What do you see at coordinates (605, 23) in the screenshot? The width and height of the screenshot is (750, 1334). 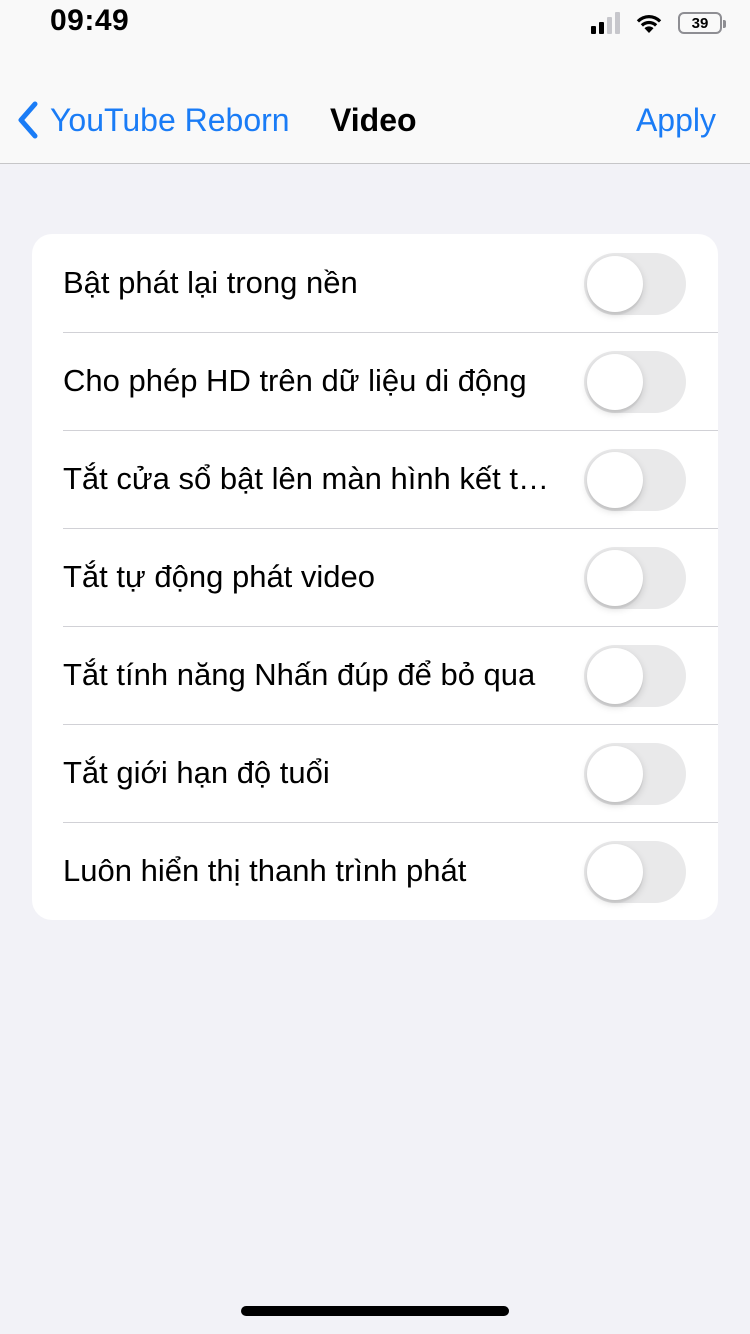 I see `cellular-signal-icon` at bounding box center [605, 23].